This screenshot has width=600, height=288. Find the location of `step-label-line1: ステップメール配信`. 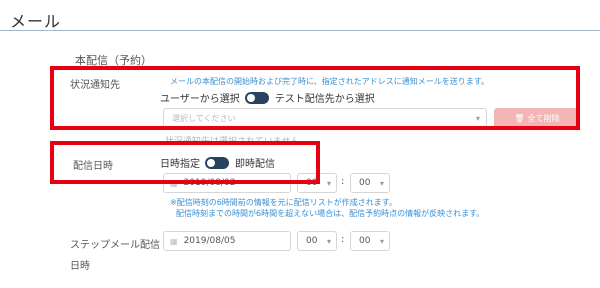

step-label-line1: ステップメール配信 is located at coordinates (115, 245).